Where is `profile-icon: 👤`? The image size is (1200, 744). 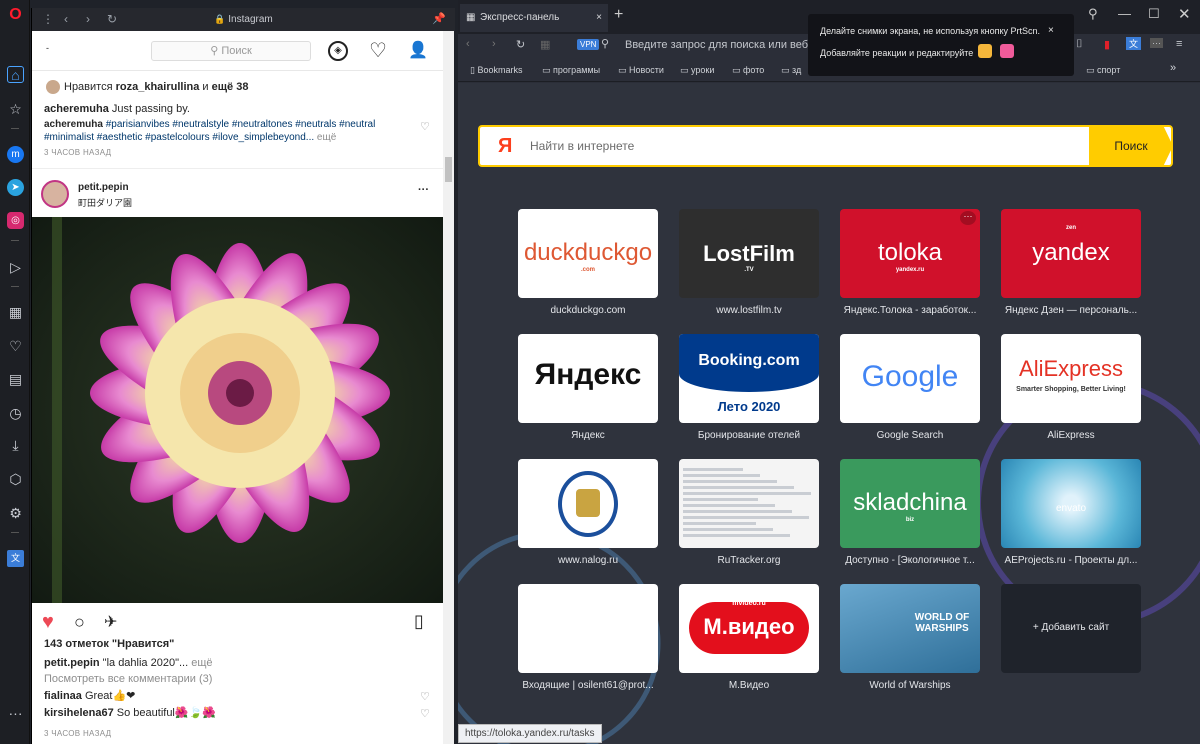 profile-icon: 👤 is located at coordinates (418, 51).